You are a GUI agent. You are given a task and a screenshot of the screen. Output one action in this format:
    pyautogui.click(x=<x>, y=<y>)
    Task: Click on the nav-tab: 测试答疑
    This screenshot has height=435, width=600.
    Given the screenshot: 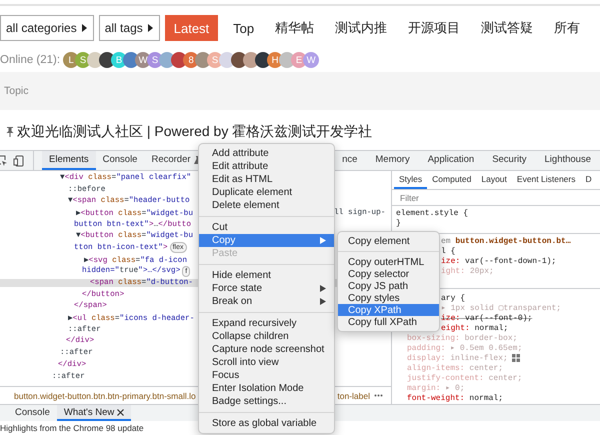 What is the action you would take?
    pyautogui.click(x=507, y=28)
    